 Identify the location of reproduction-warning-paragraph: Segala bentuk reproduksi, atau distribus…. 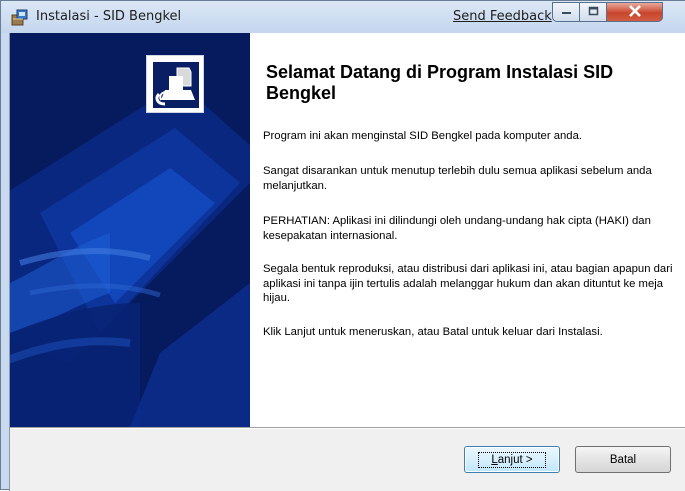
(468, 283).